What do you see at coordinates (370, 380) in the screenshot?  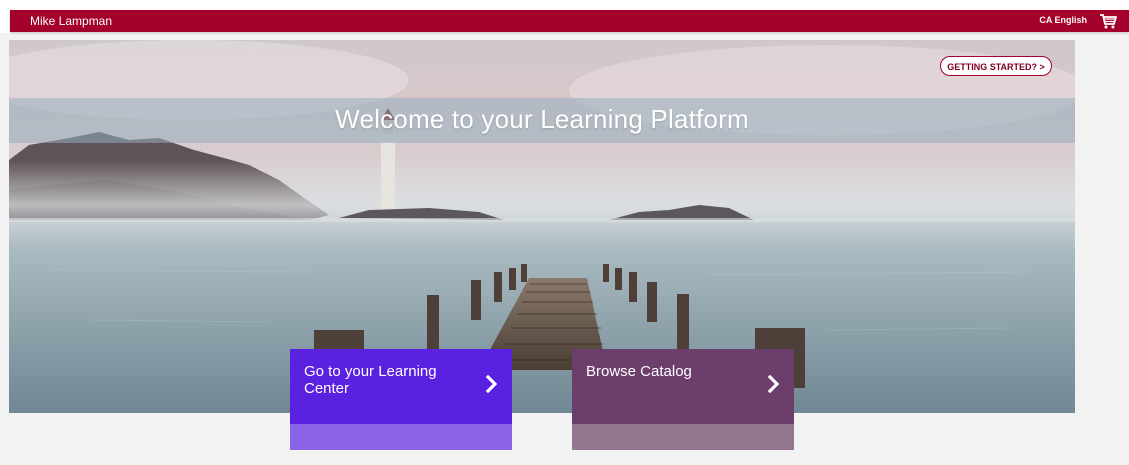 I see `learning-center-label: Go to your Learning Center` at bounding box center [370, 380].